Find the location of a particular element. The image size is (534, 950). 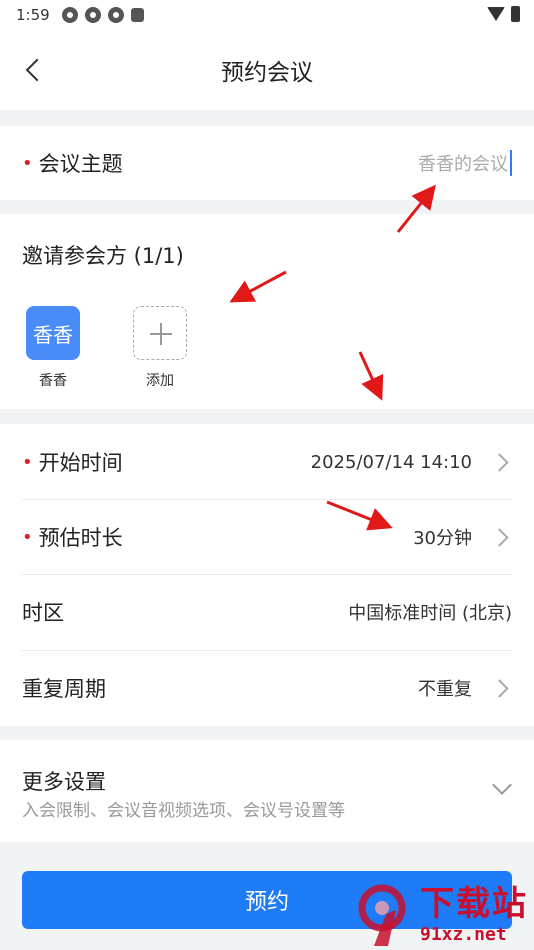

repeat-label: 重复周期 is located at coordinates (64, 689).